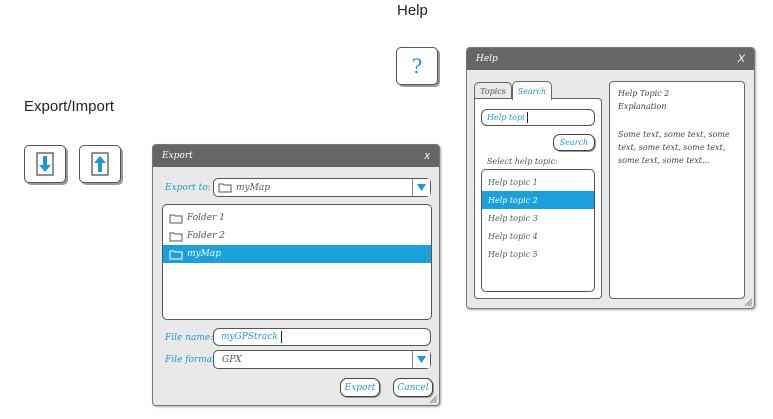 The image size is (773, 419). I want to click on question-mark-icon: ?, so click(417, 66).